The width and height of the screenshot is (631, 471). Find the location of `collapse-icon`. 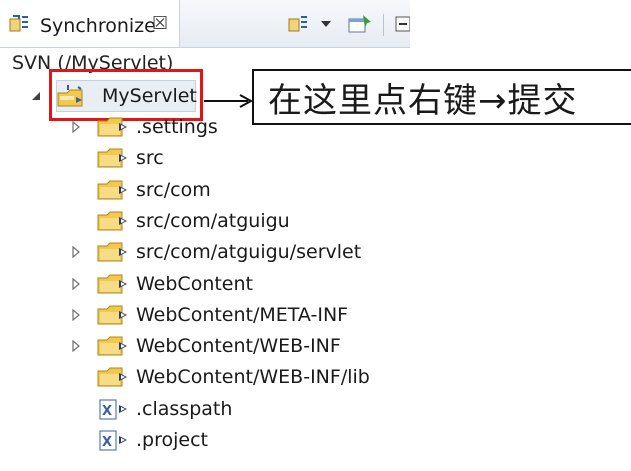

collapse-icon is located at coordinates (402, 24).